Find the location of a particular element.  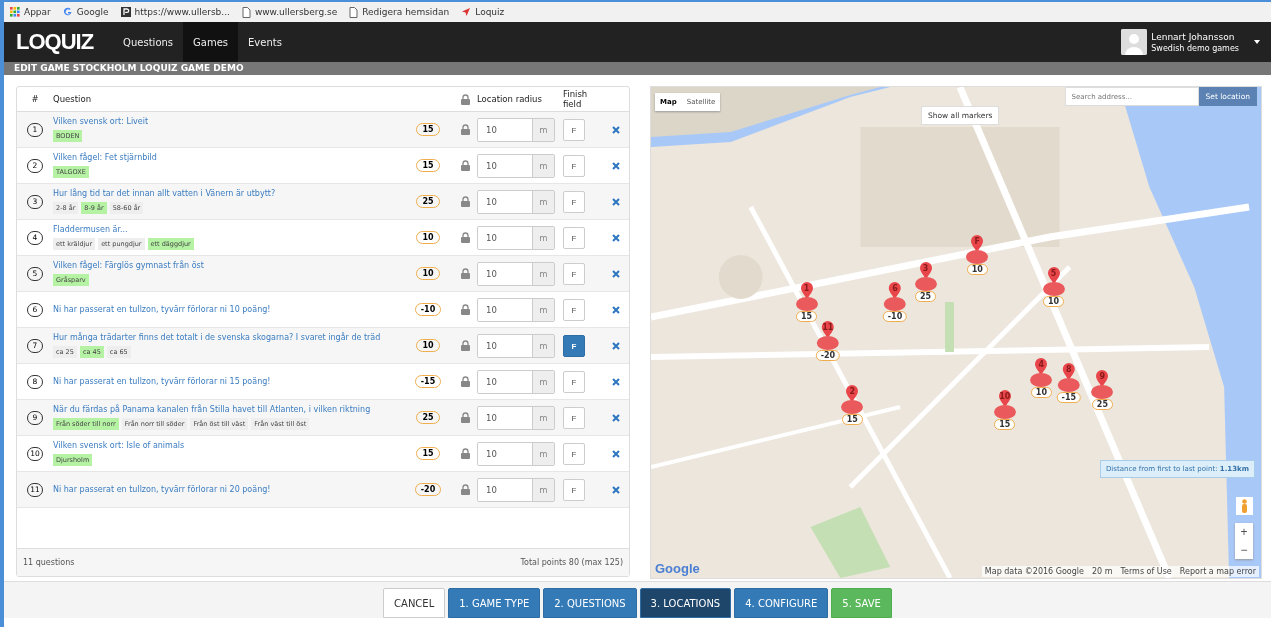

map-link: Terms of Use is located at coordinates (1146, 571).